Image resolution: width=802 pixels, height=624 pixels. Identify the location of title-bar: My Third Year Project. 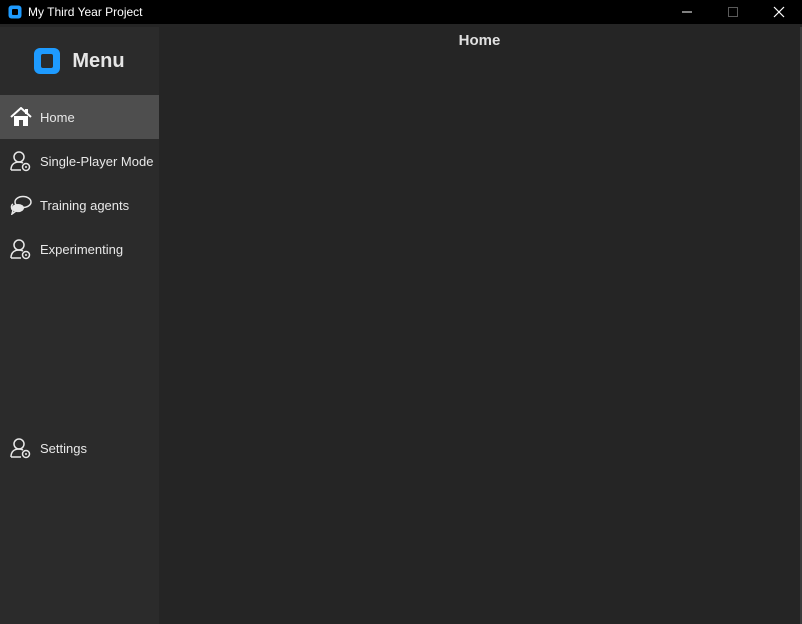
(401, 12).